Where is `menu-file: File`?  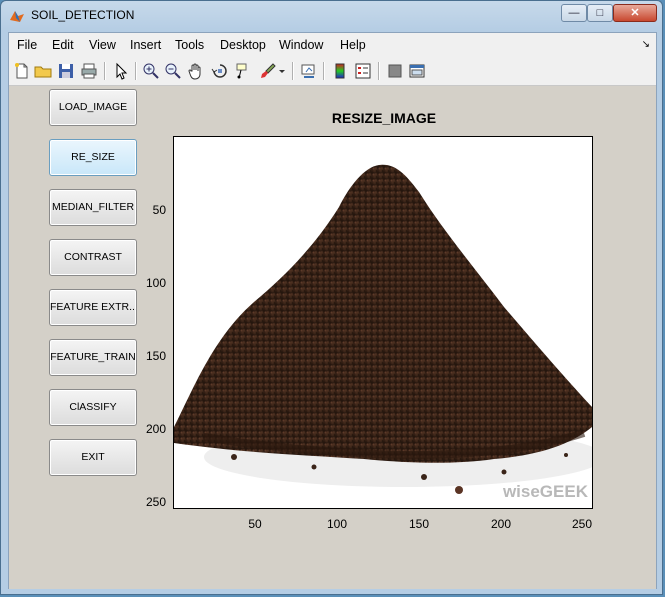
menu-file: File is located at coordinates (27, 45).